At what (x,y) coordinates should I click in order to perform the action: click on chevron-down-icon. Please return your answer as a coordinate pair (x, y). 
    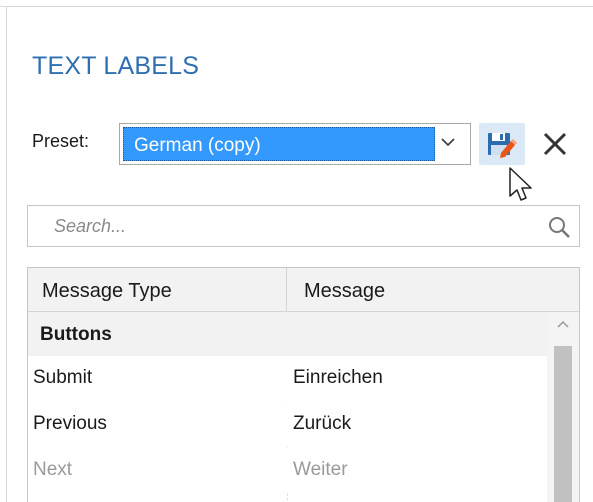
    Looking at the image, I should click on (448, 142).